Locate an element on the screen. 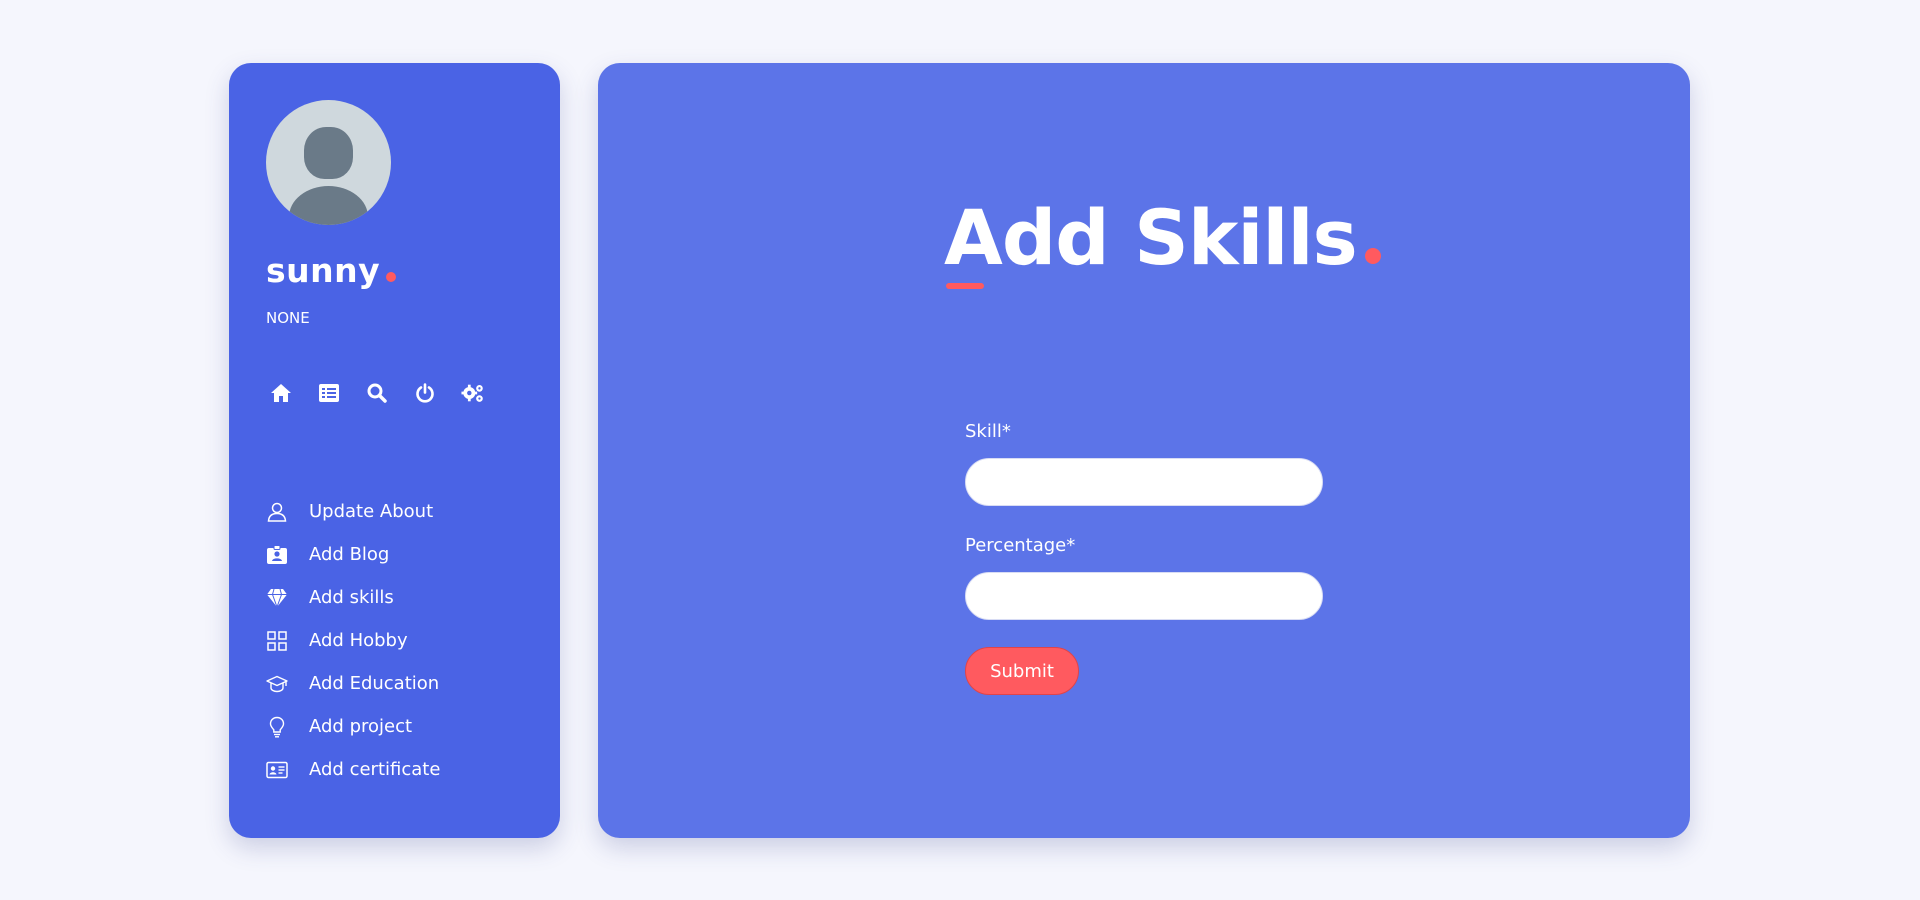 This screenshot has width=1920, height=900. sidebar-item-add-project: Add project is located at coordinates (353, 726).